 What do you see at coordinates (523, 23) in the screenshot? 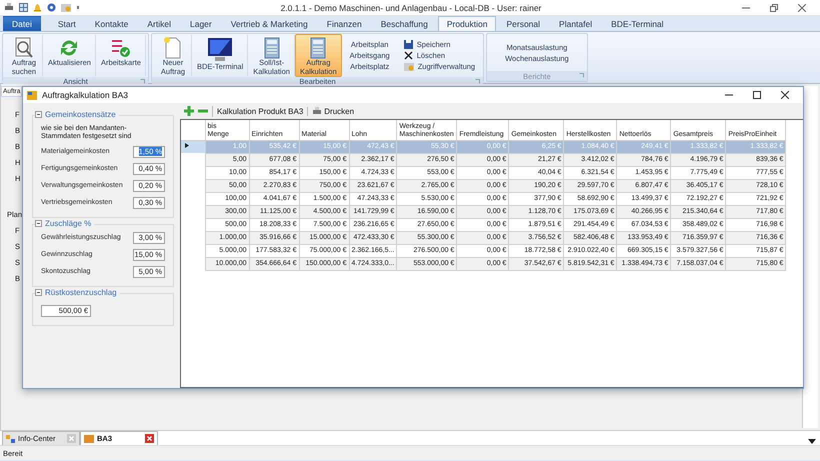
I see `ribbon-tab: Personal` at bounding box center [523, 23].